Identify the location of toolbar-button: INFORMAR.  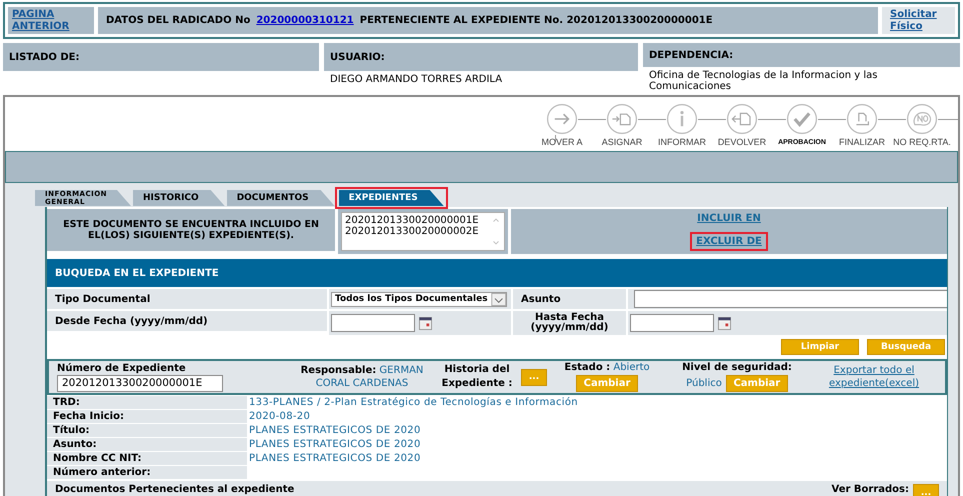
(682, 127).